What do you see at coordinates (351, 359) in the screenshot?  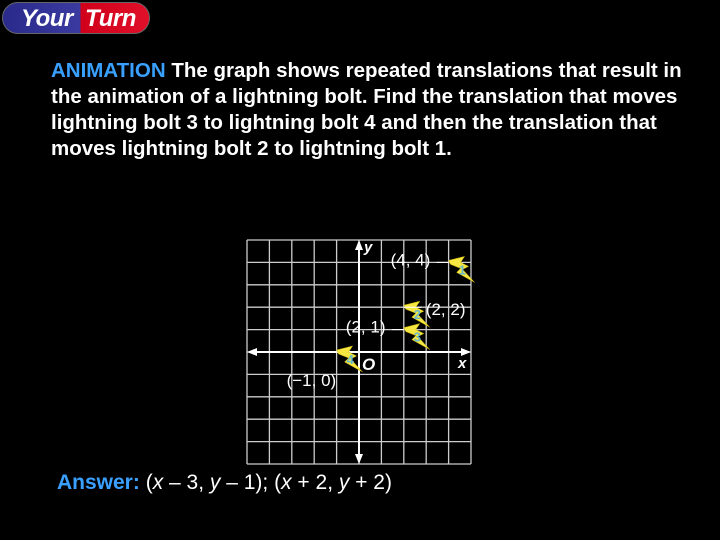 I see `bolt-number: 4` at bounding box center [351, 359].